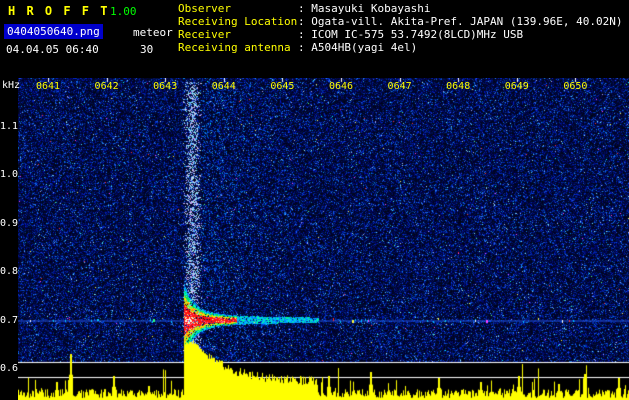 The height and width of the screenshot is (400, 629). Describe the element at coordinates (204, 34) in the screenshot. I see `field-label: Receiver` at that location.